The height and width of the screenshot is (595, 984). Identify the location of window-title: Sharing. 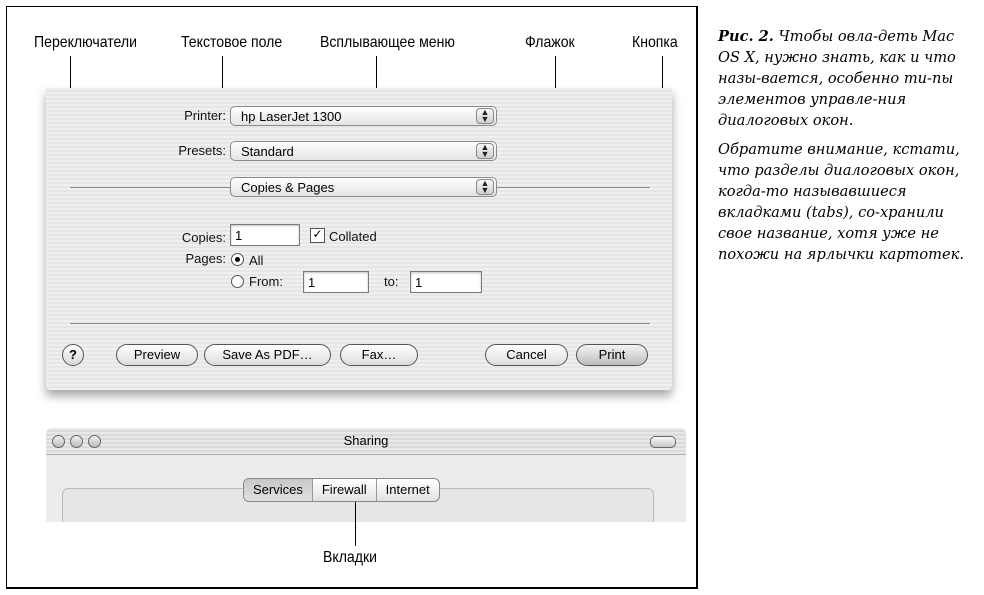
(366, 440).